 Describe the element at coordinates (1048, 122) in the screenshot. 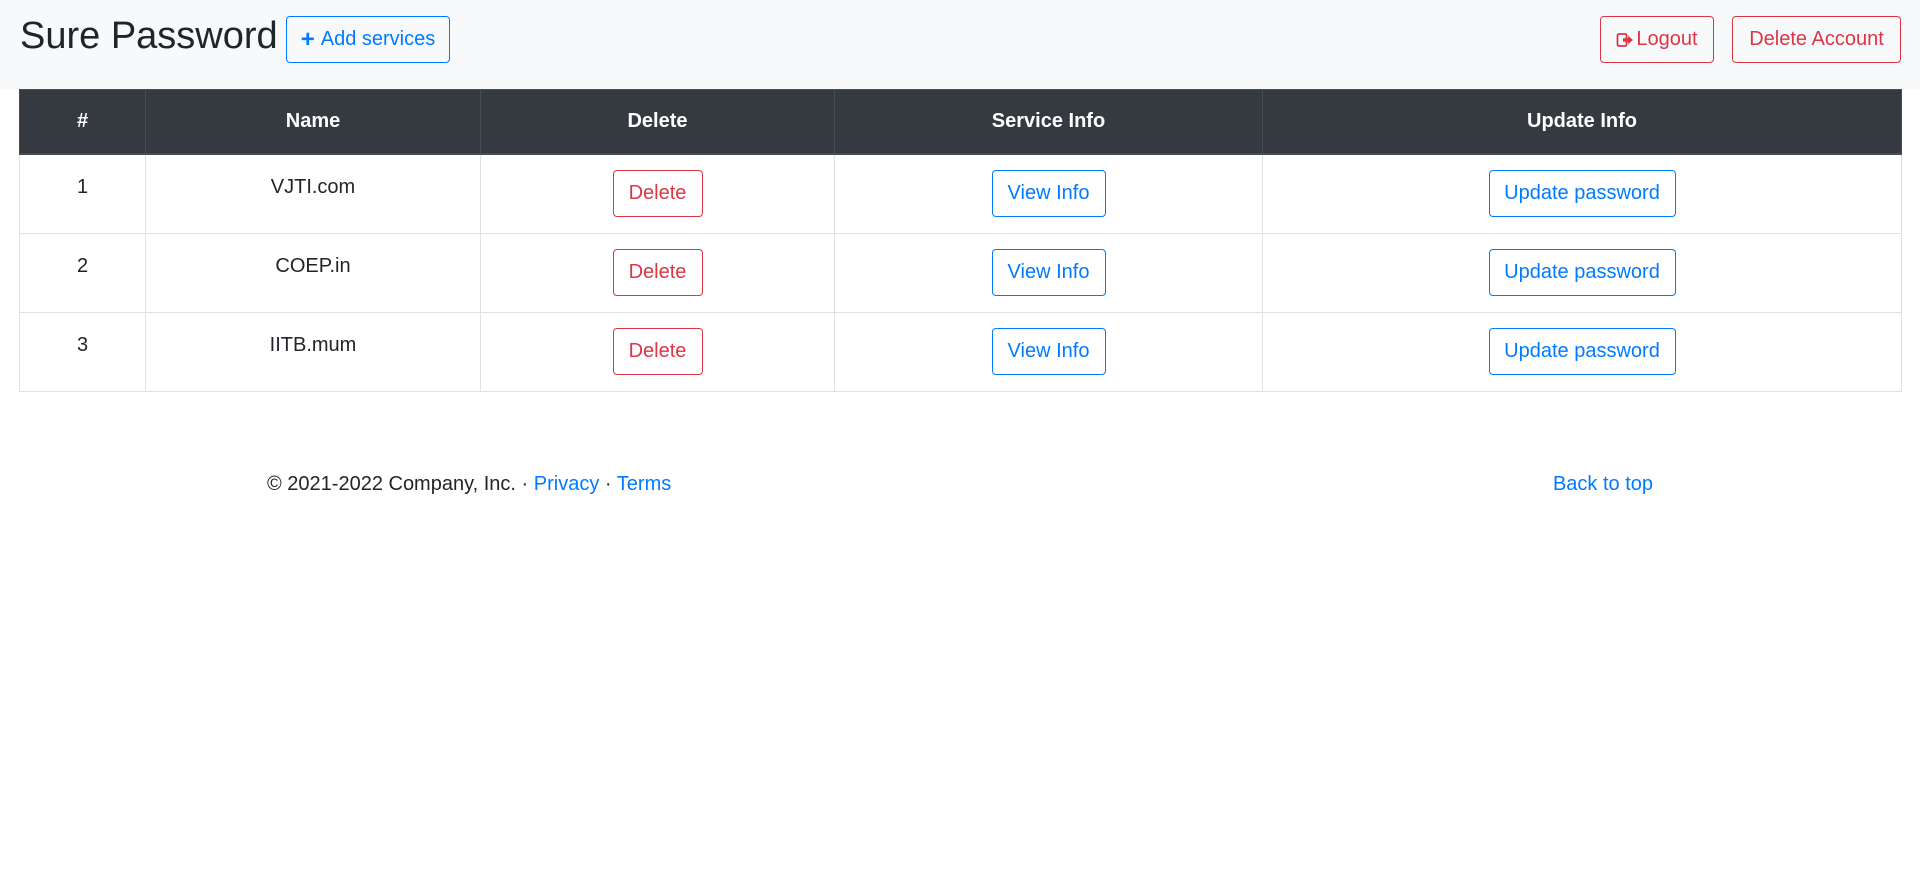

I see `column-header-service-info: Service Info` at that location.